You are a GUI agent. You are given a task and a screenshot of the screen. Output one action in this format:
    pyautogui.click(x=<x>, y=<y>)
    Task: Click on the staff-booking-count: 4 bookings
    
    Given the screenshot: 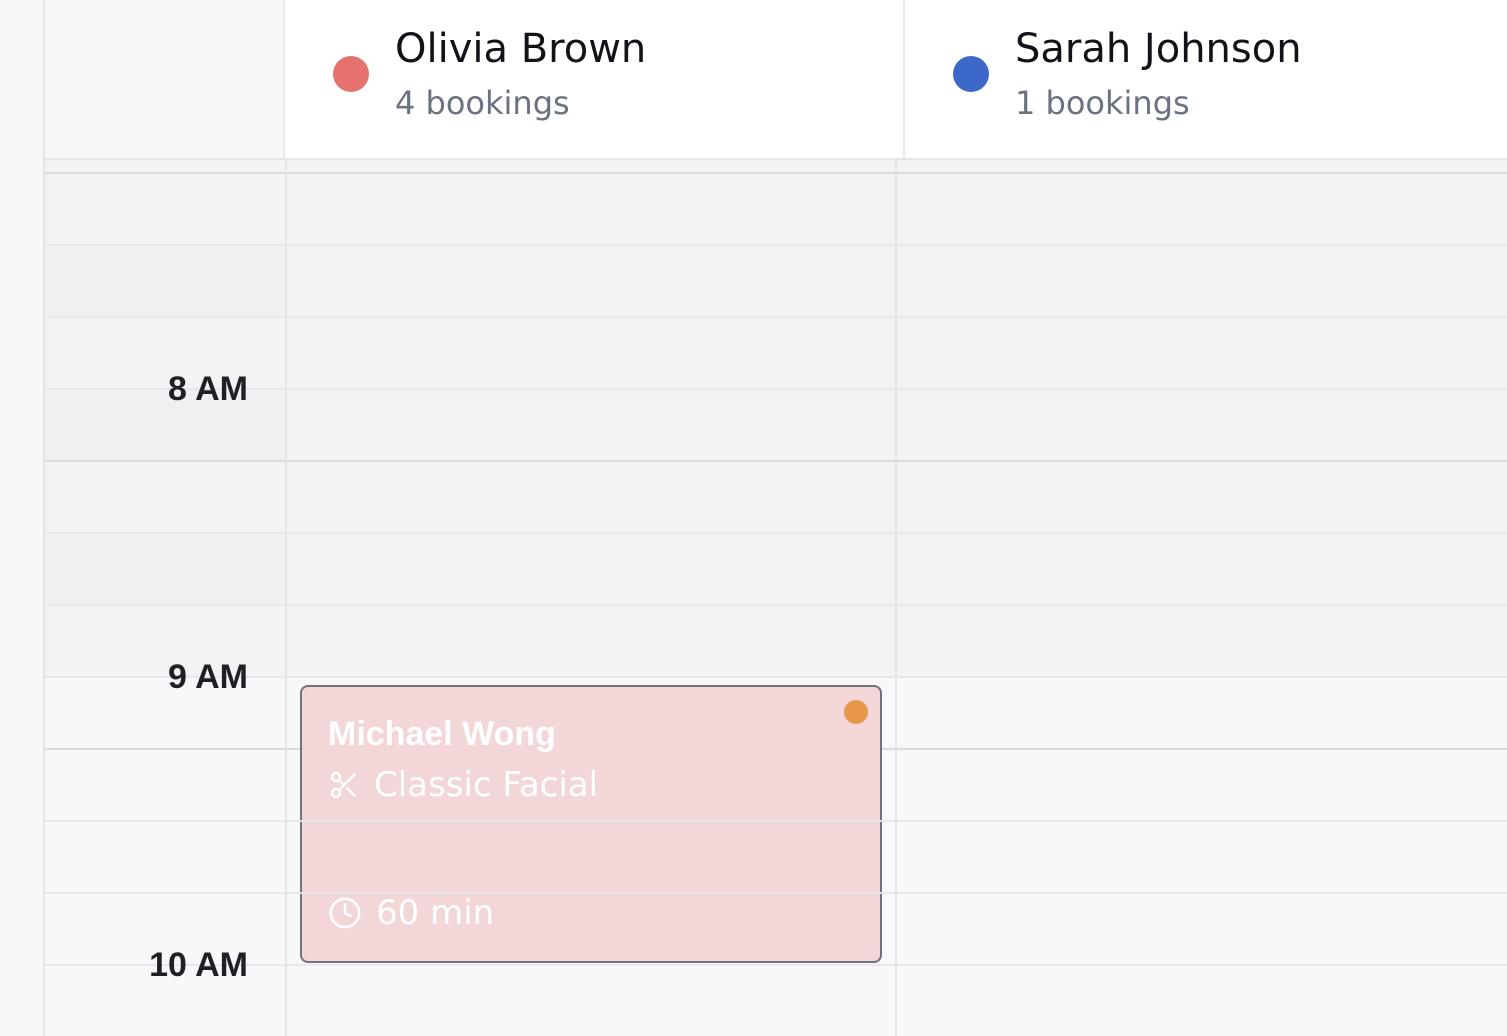 What is the action you would take?
    pyautogui.click(x=482, y=103)
    